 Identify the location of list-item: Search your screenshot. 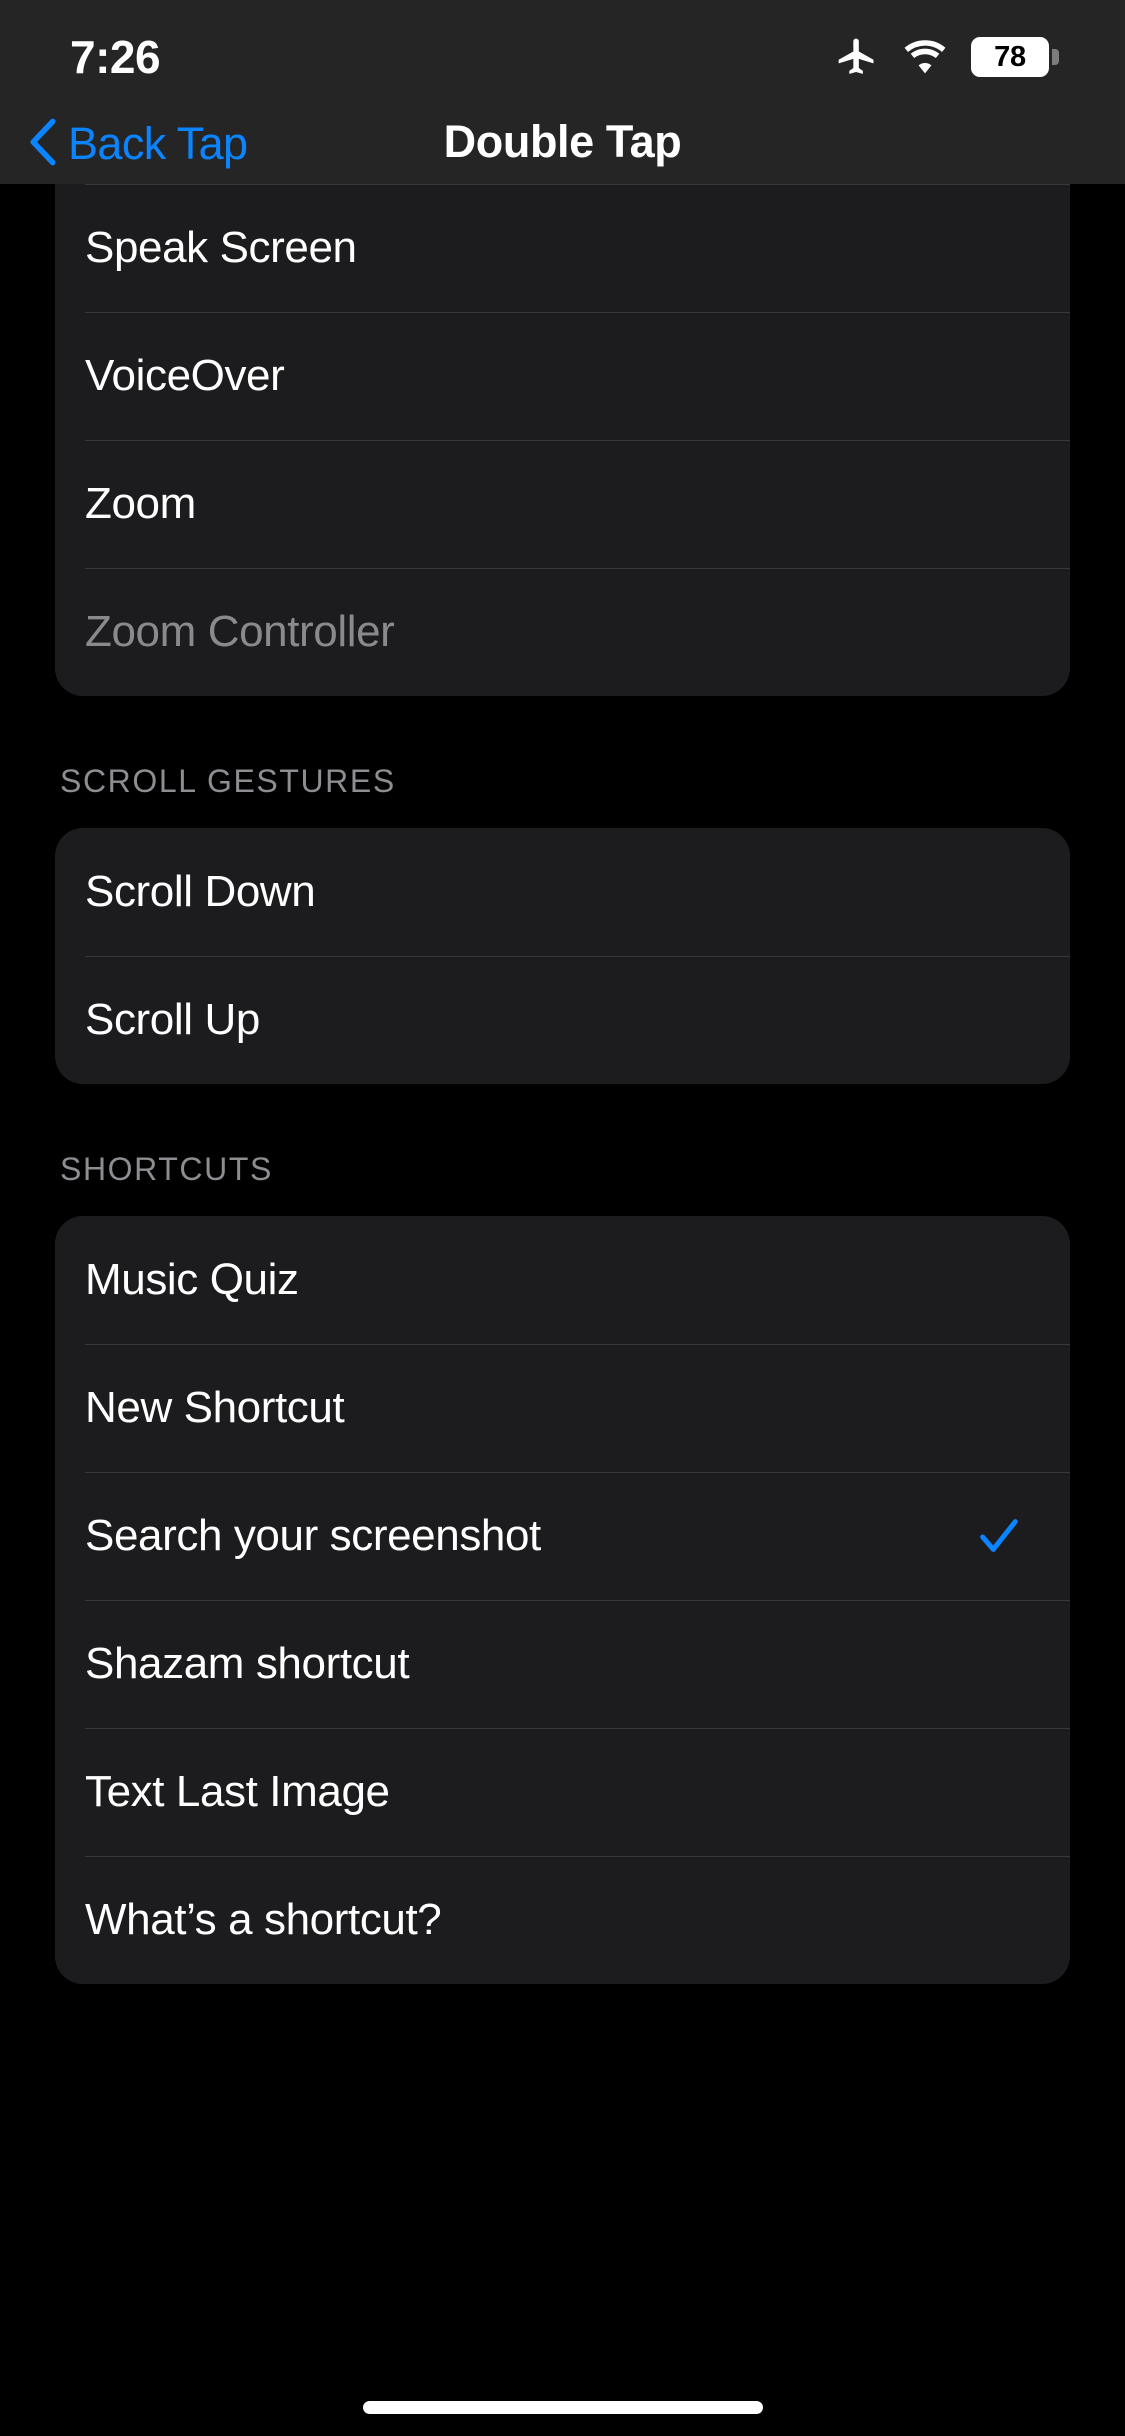
(562, 1536).